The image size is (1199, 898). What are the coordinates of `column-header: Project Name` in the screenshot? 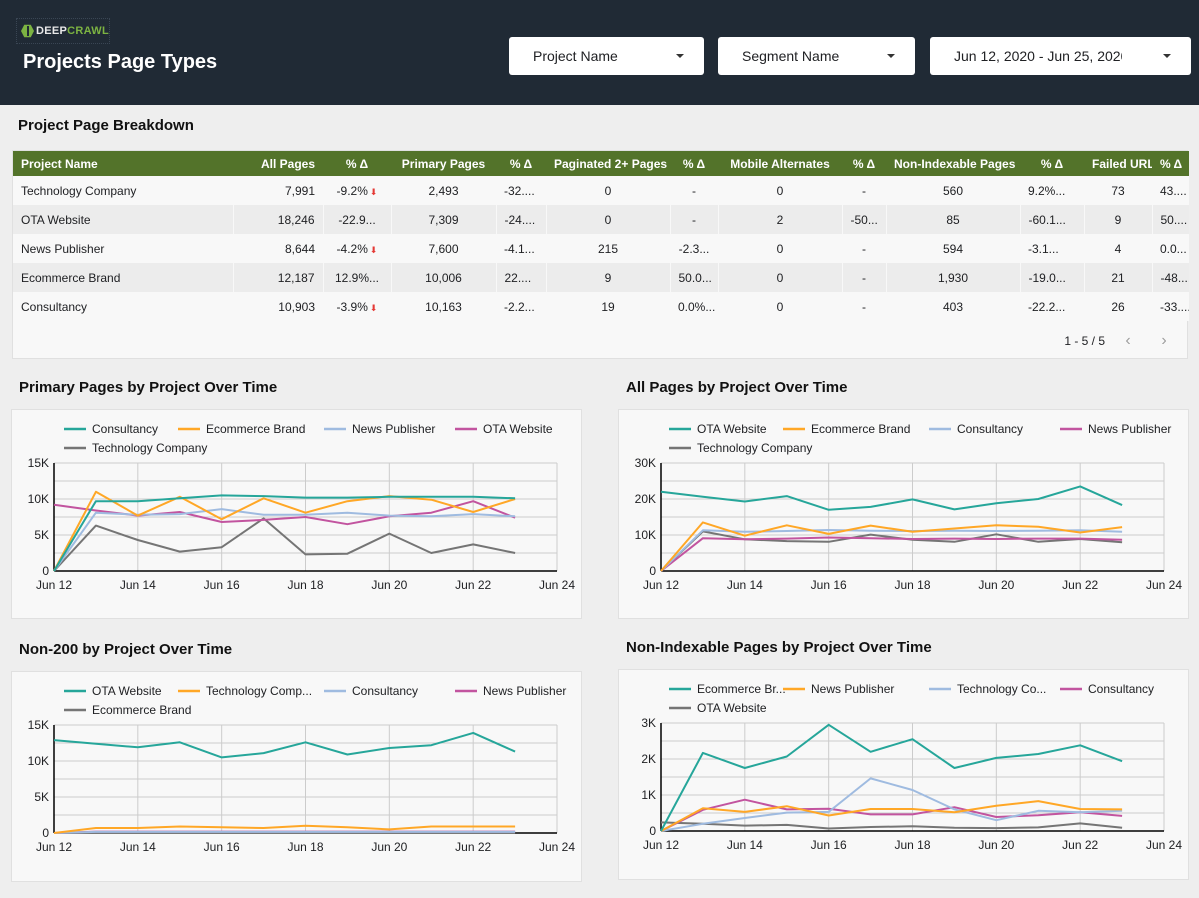 It's located at (123, 163).